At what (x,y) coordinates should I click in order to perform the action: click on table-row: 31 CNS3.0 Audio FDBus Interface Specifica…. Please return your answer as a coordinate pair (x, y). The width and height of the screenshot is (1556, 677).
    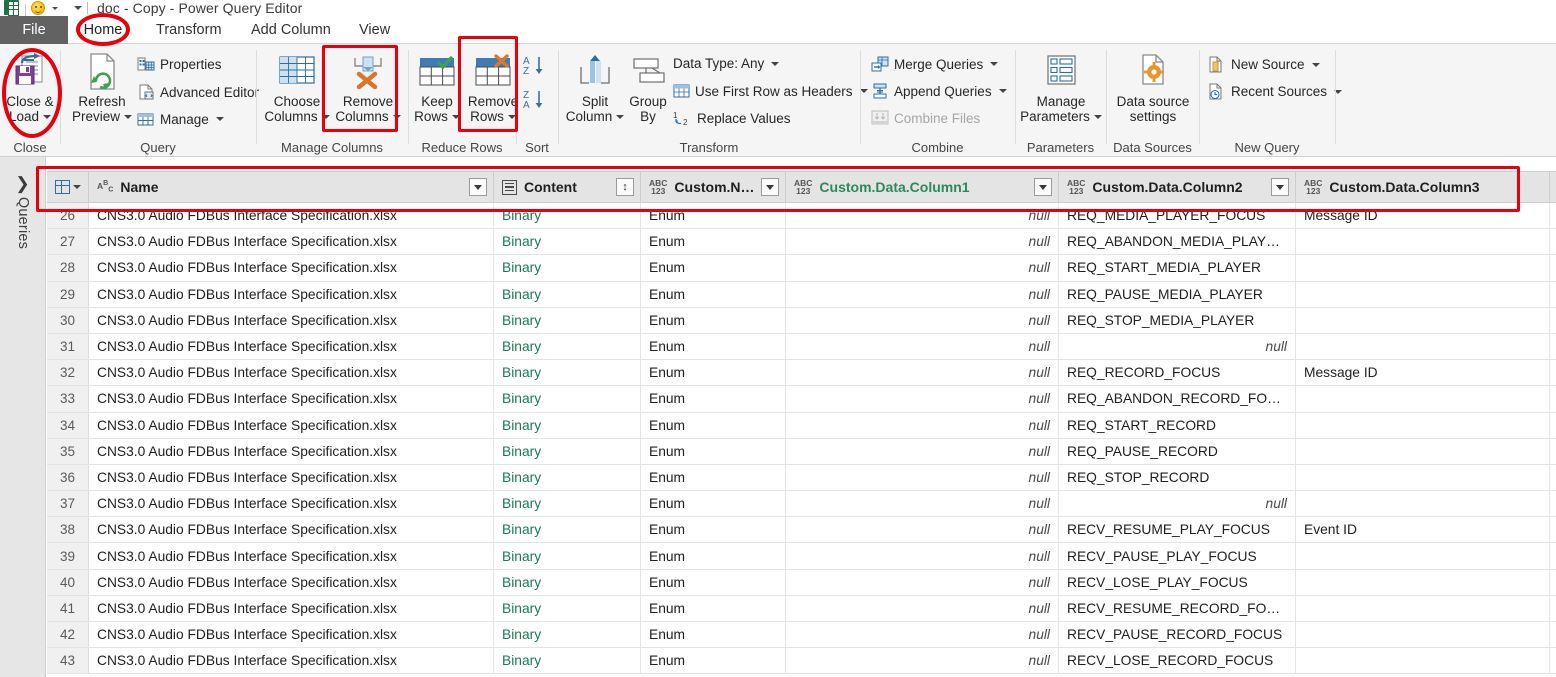
    Looking at the image, I should click on (801, 347).